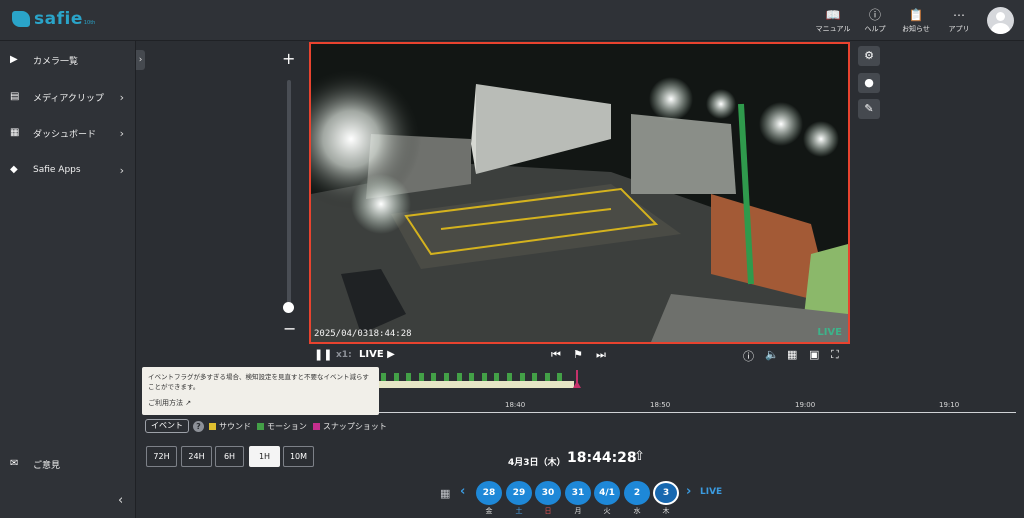  What do you see at coordinates (875, 21) in the screenshot?
I see `help-button: ⓘ ヘルプ` at bounding box center [875, 21].